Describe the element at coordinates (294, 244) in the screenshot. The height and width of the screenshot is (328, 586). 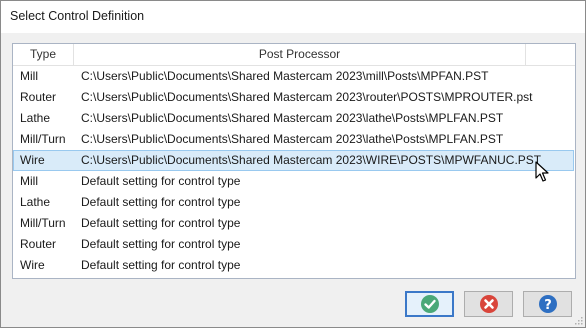
I see `table-row: Router Default setting for control type` at that location.